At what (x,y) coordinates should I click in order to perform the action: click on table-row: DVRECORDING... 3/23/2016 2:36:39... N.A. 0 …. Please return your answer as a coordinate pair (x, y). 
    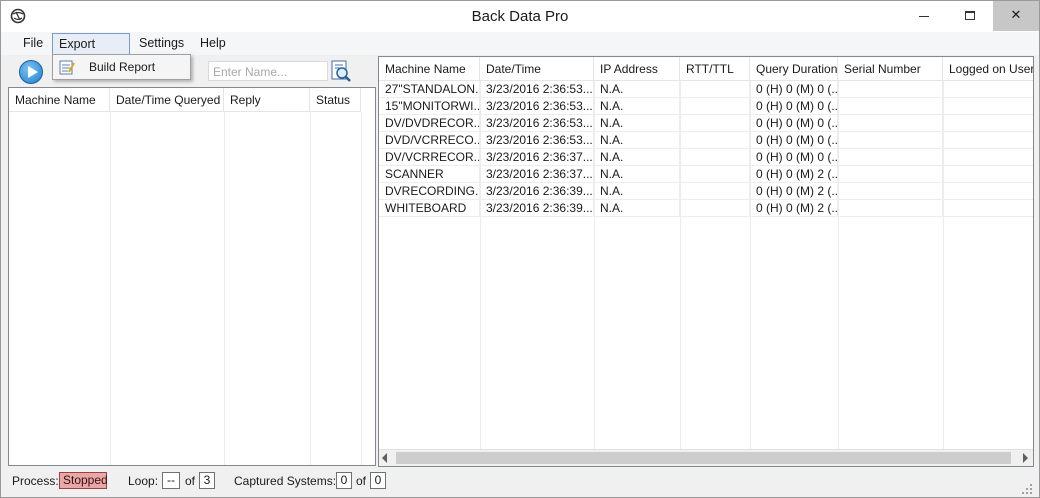
    Looking at the image, I should click on (706, 191).